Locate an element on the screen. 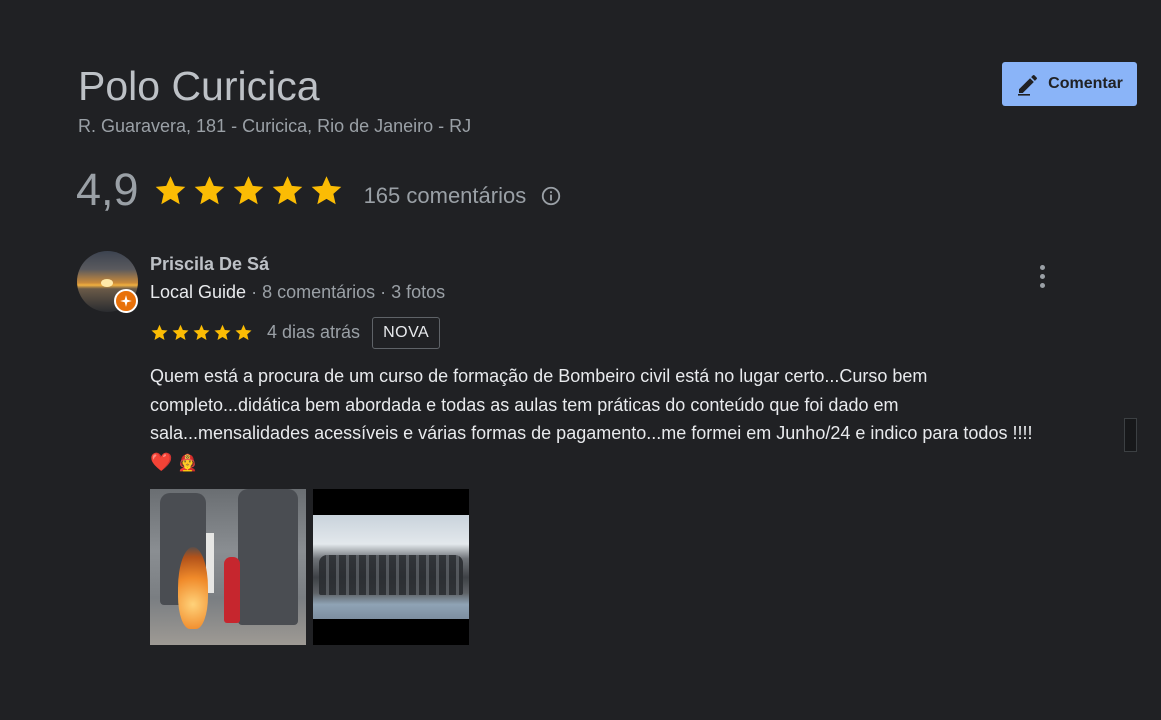  photo-scene is located at coordinates (391, 567).